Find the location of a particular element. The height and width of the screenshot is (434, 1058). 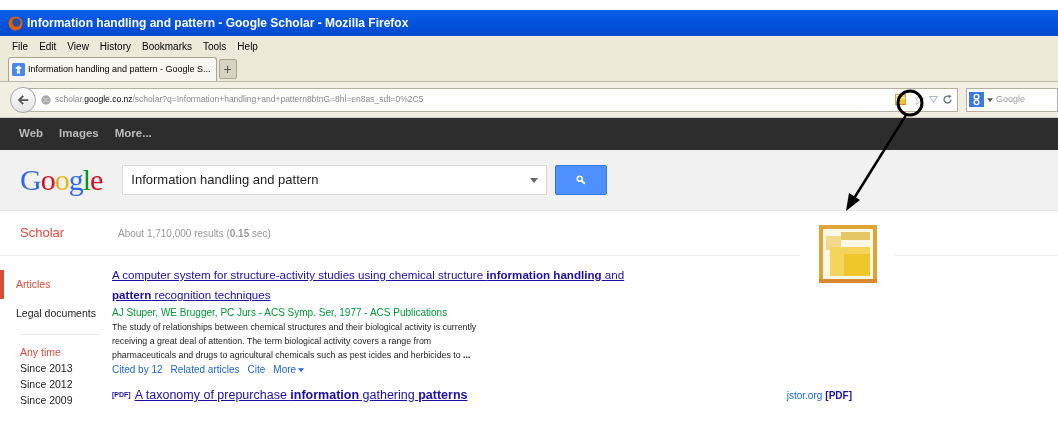

menu-item: Tools is located at coordinates (215, 46).